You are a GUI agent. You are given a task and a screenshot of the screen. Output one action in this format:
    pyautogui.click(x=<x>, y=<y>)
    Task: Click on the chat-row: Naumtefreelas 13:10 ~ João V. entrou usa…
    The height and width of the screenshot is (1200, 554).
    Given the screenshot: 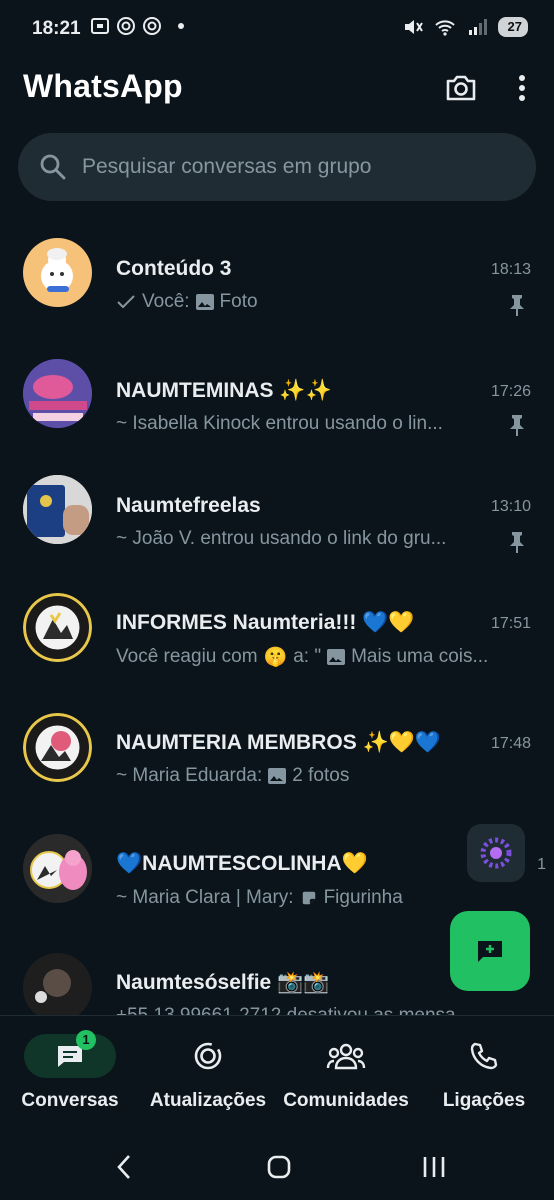 What is the action you would take?
    pyautogui.click(x=277, y=521)
    